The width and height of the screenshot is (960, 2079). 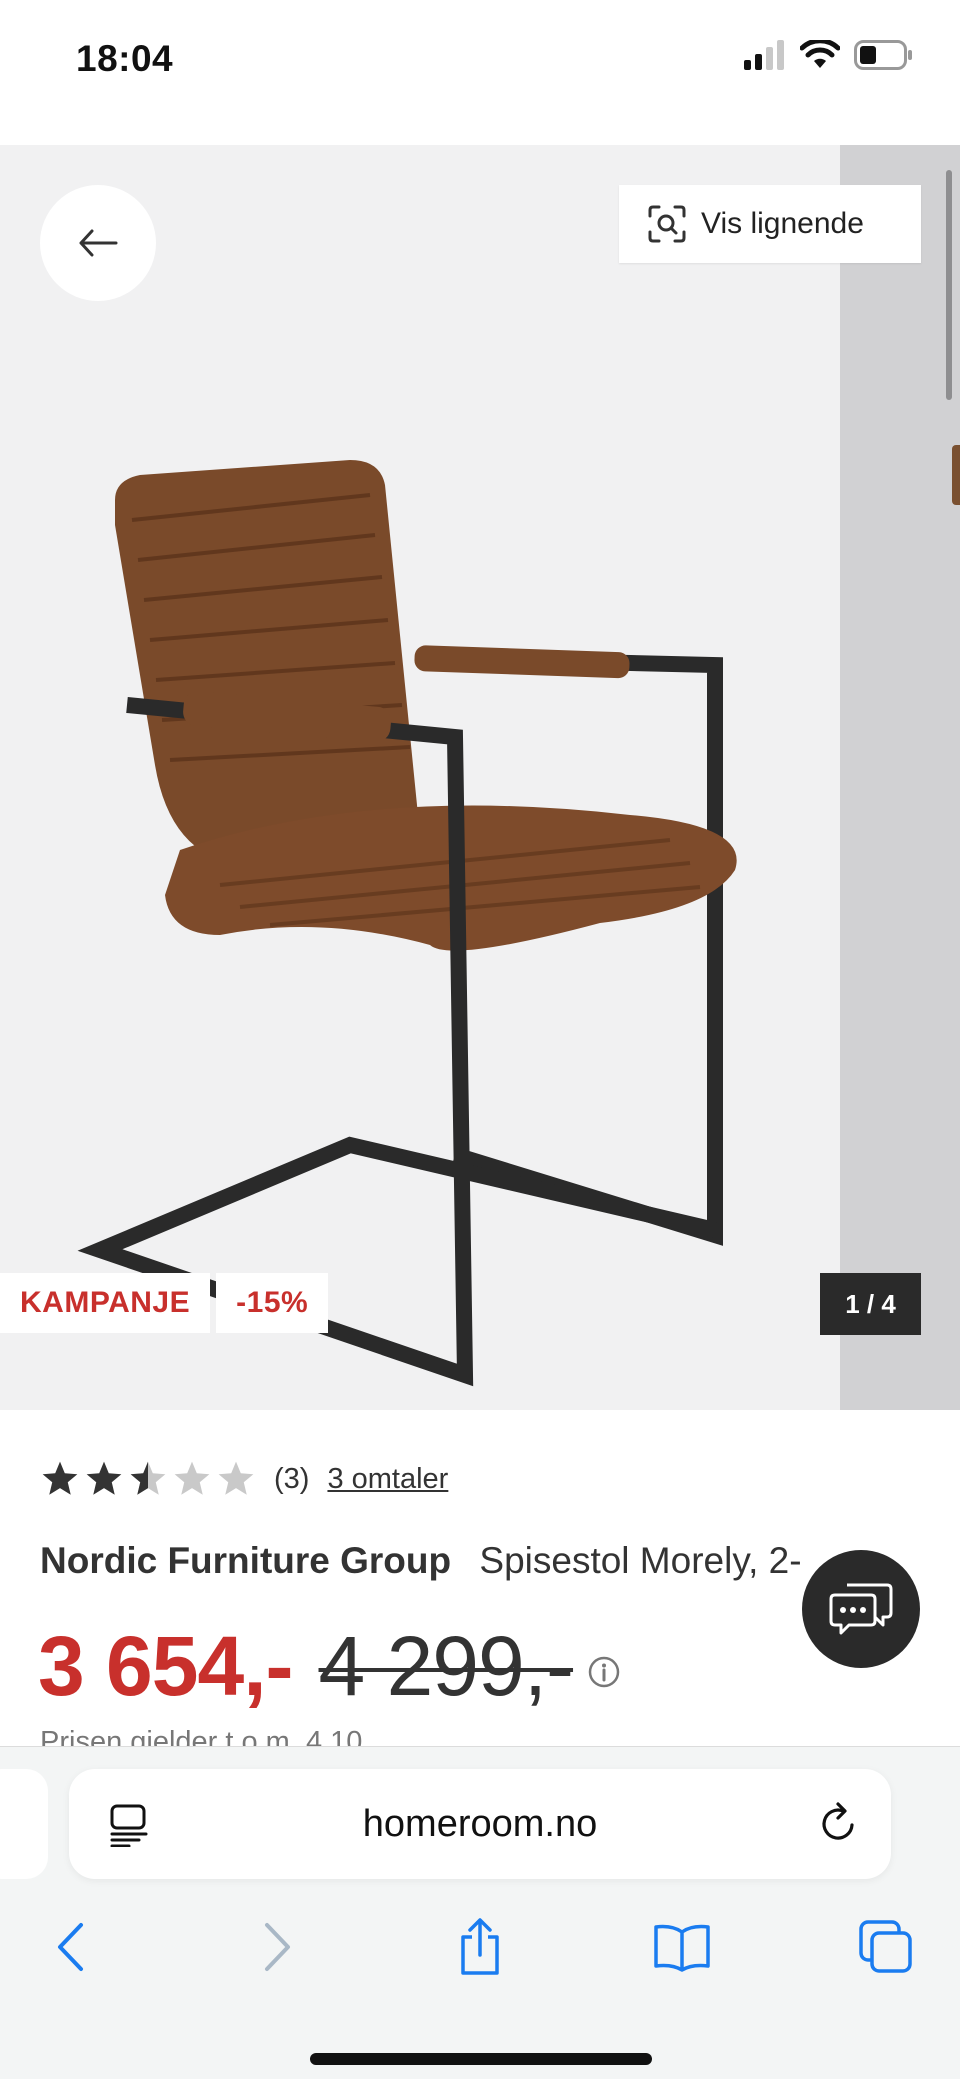 What do you see at coordinates (782, 223) in the screenshot?
I see `show-similar-label: Vis lignende` at bounding box center [782, 223].